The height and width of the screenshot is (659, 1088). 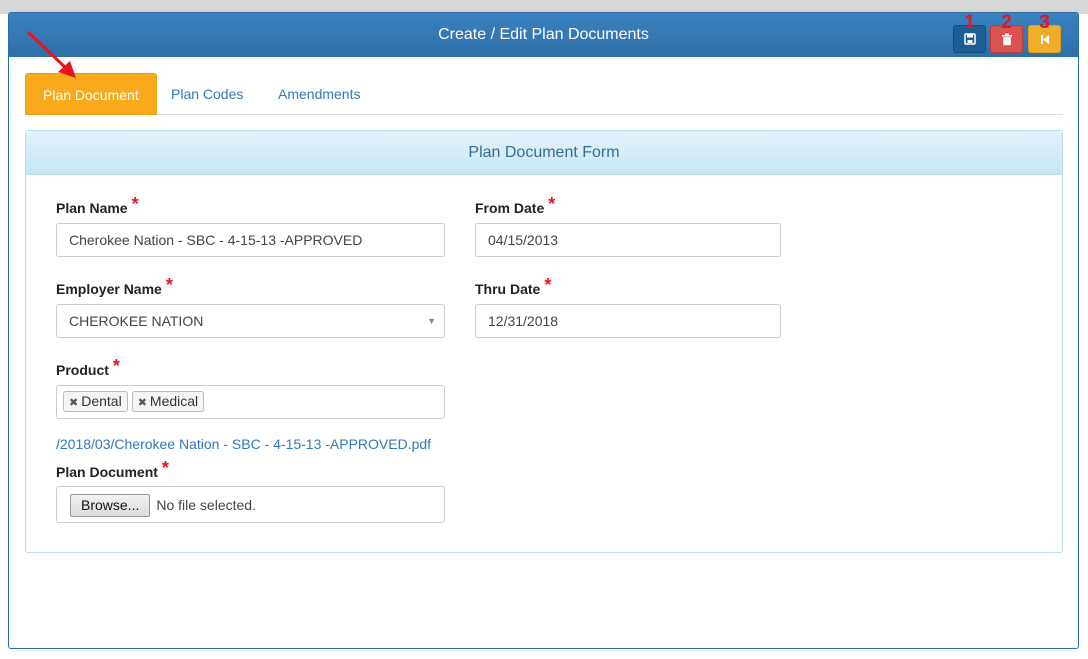 I want to click on chevron-down-icon: ▼, so click(x=431, y=321).